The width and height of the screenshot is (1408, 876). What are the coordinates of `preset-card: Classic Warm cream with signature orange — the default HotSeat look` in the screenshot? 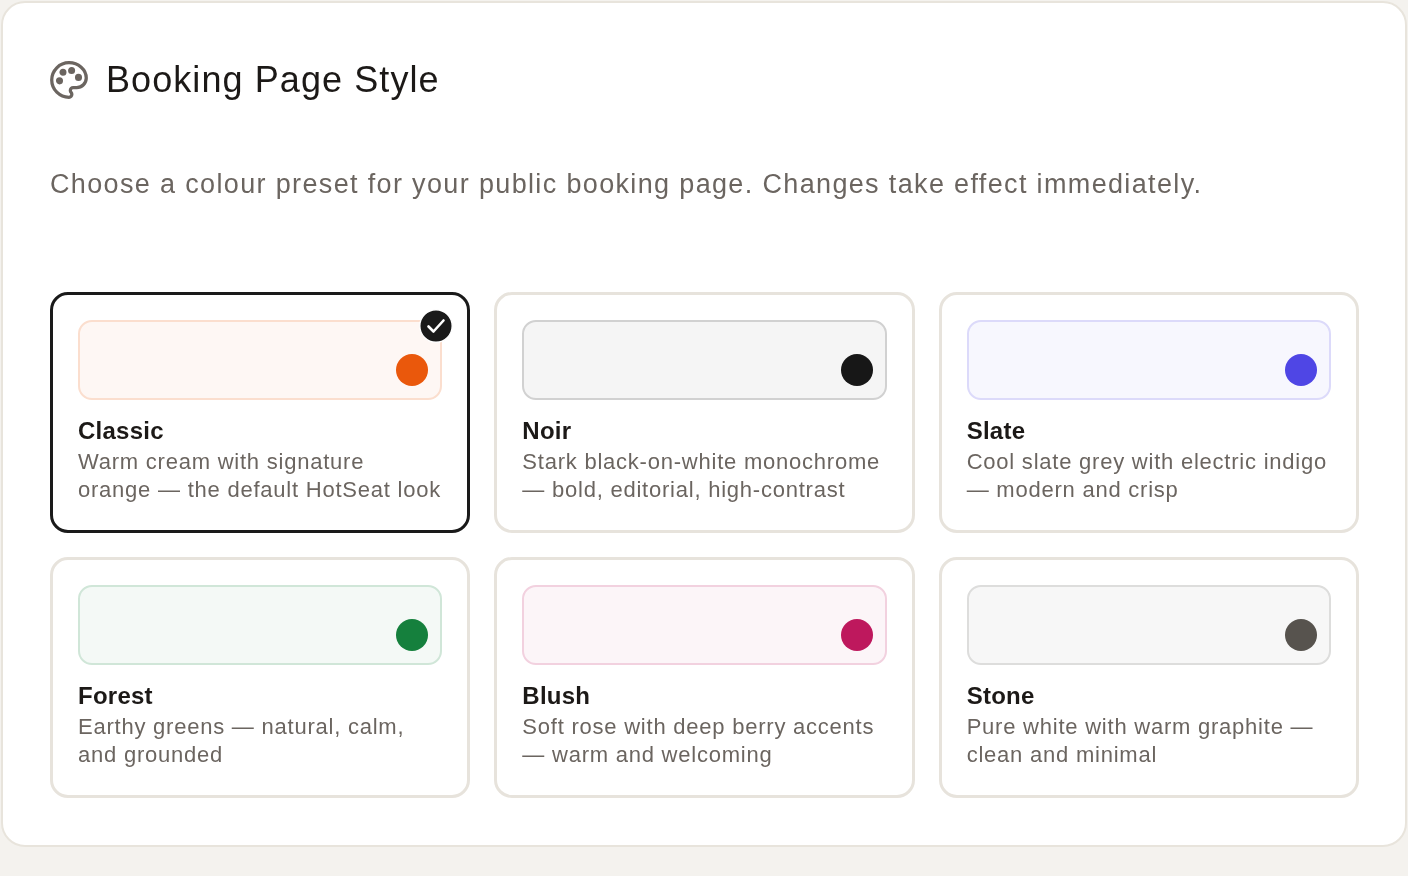 It's located at (260, 412).